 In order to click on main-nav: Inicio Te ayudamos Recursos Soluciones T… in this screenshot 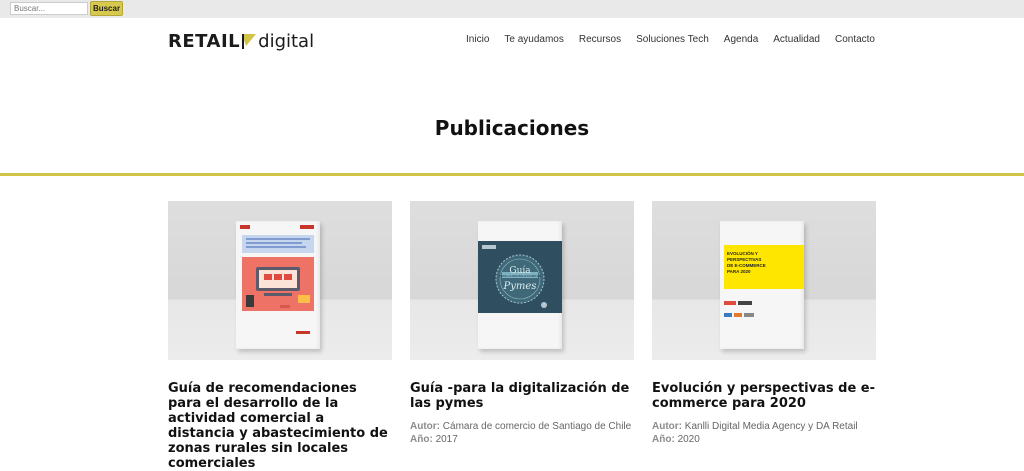, I will do `click(663, 39)`.